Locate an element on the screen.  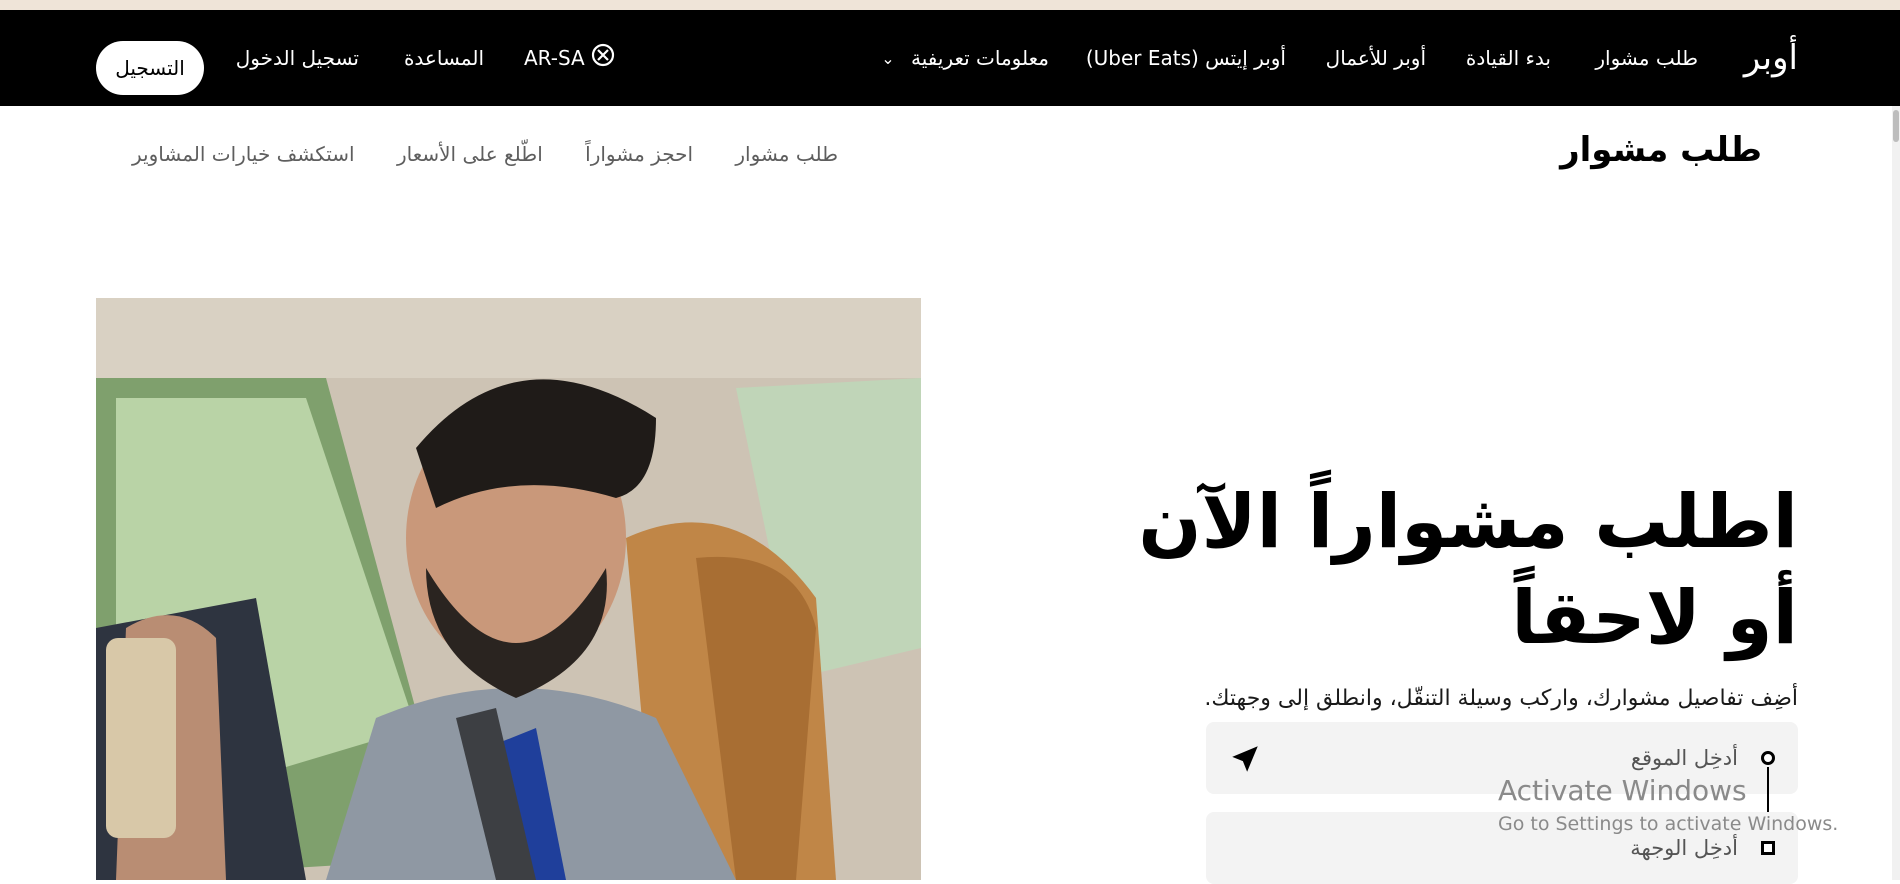
signup-button: التسجيل is located at coordinates (150, 68).